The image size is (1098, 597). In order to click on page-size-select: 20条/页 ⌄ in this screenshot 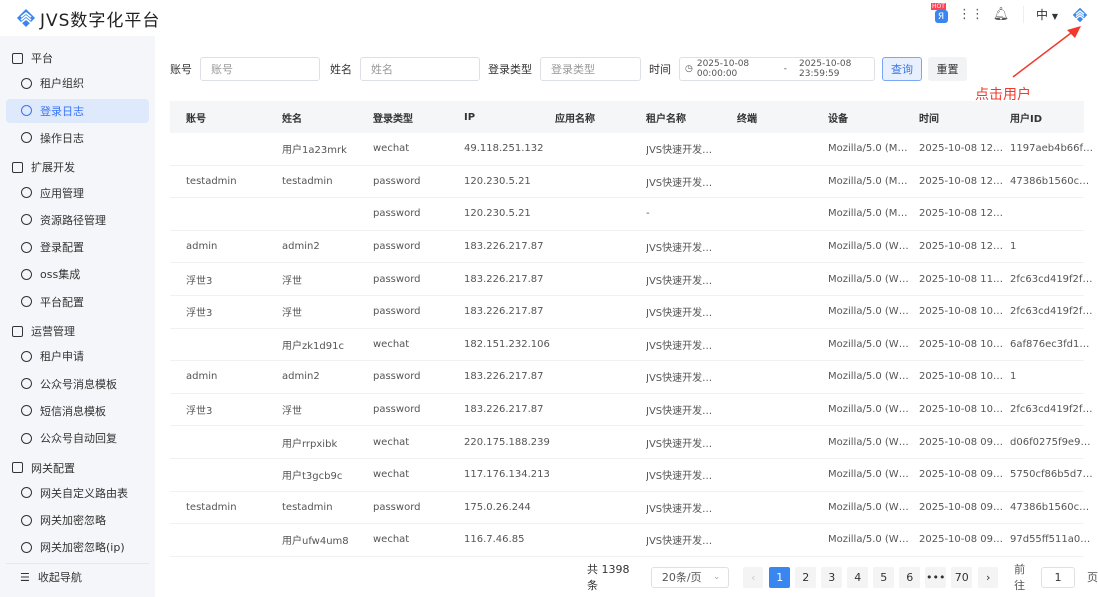, I will do `click(690, 577)`.